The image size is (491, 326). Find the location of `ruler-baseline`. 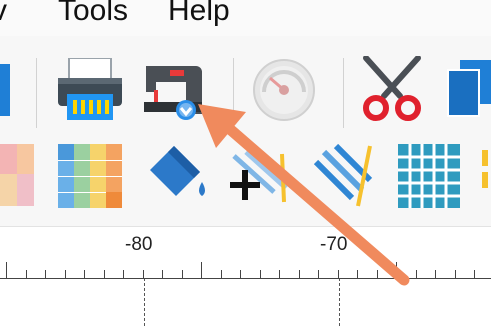

ruler-baseline is located at coordinates (245, 278).